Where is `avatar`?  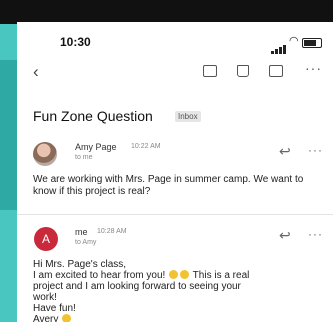
avatar is located at coordinates (45, 154).